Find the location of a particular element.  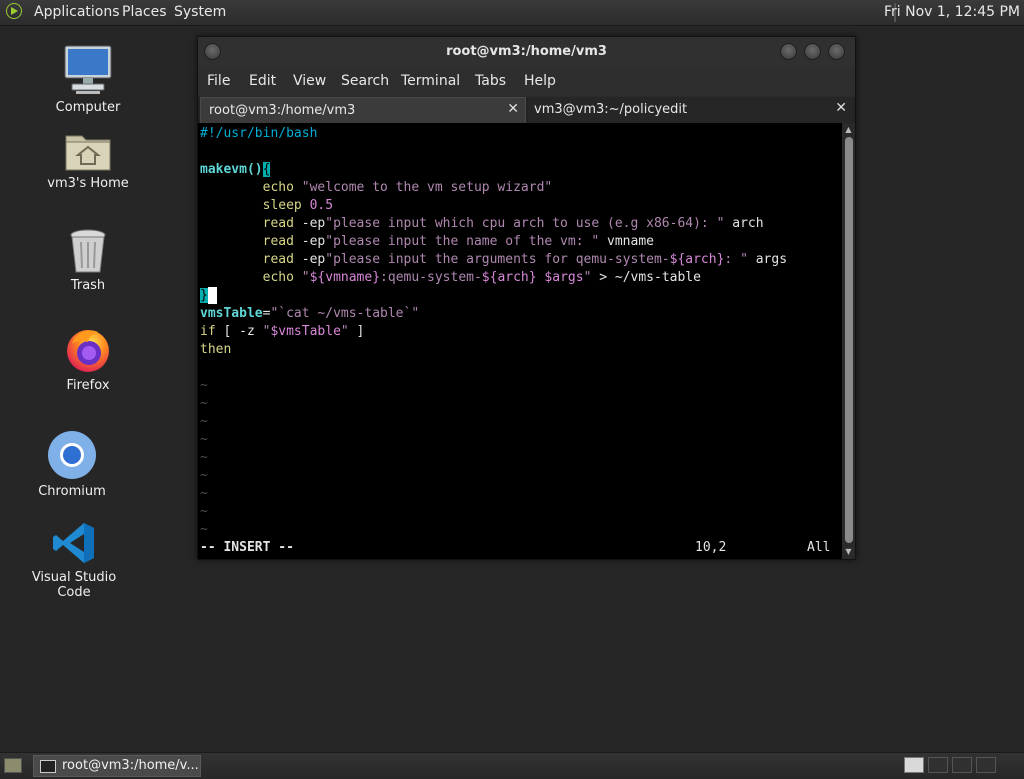

text-cursor is located at coordinates (212, 295).